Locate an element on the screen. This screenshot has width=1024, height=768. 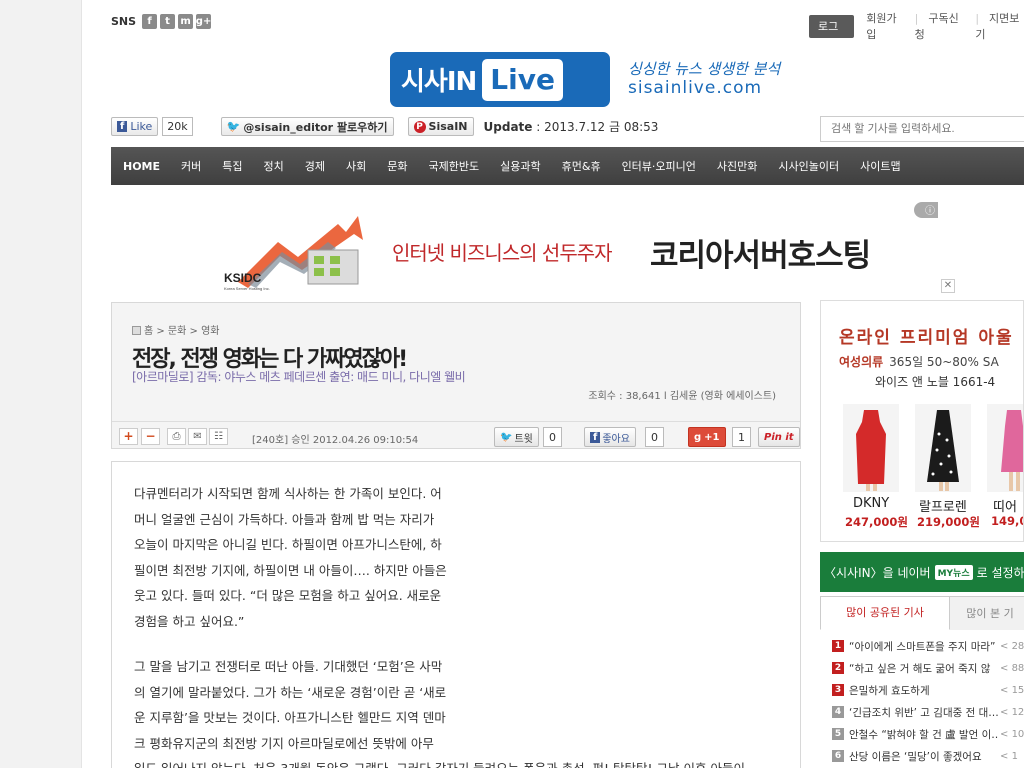
twitter-icon: 🐦 is located at coordinates (506, 437).